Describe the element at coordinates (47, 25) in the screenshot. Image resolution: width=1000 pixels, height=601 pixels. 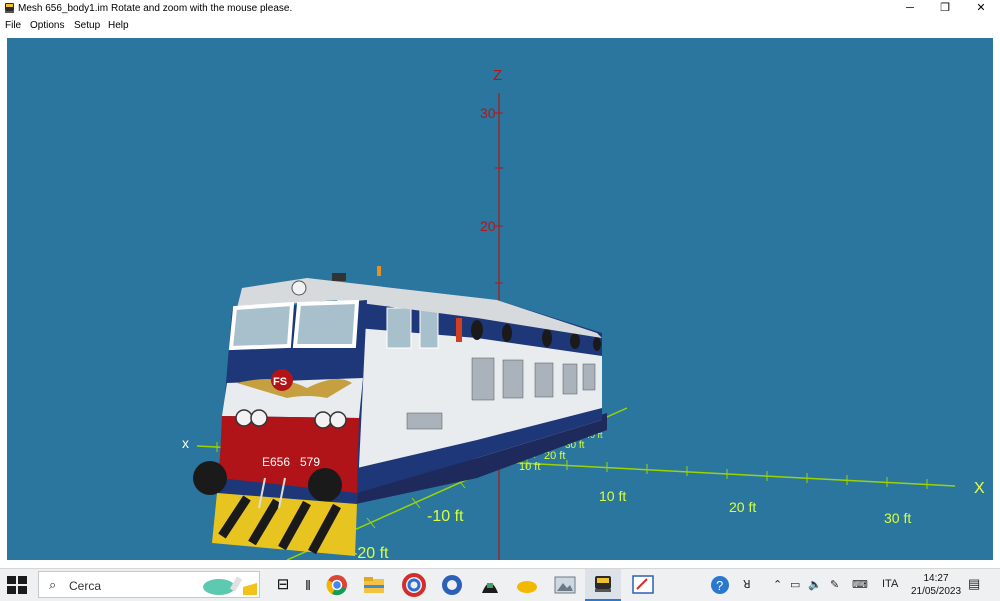
I see `menu-options: Options` at that location.